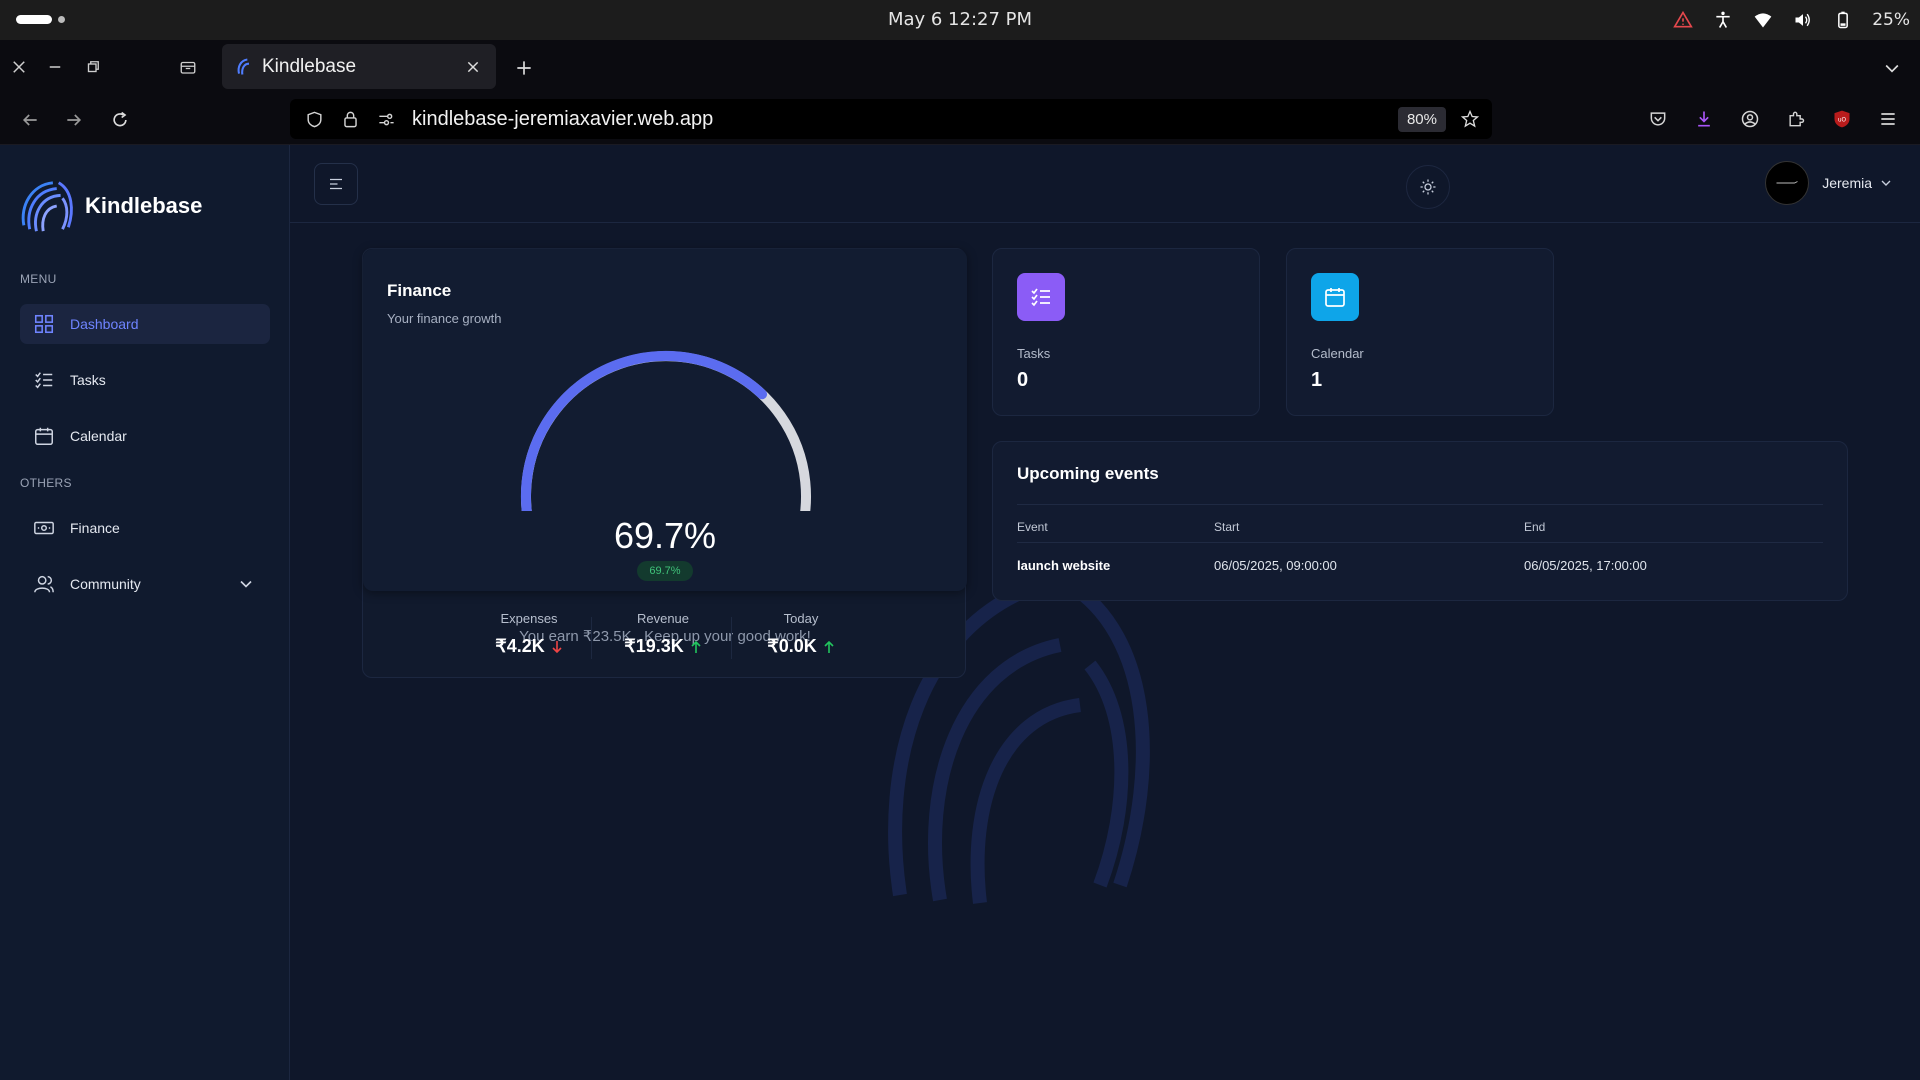  I want to click on sidebar-item-label: Calendar, so click(98, 436).